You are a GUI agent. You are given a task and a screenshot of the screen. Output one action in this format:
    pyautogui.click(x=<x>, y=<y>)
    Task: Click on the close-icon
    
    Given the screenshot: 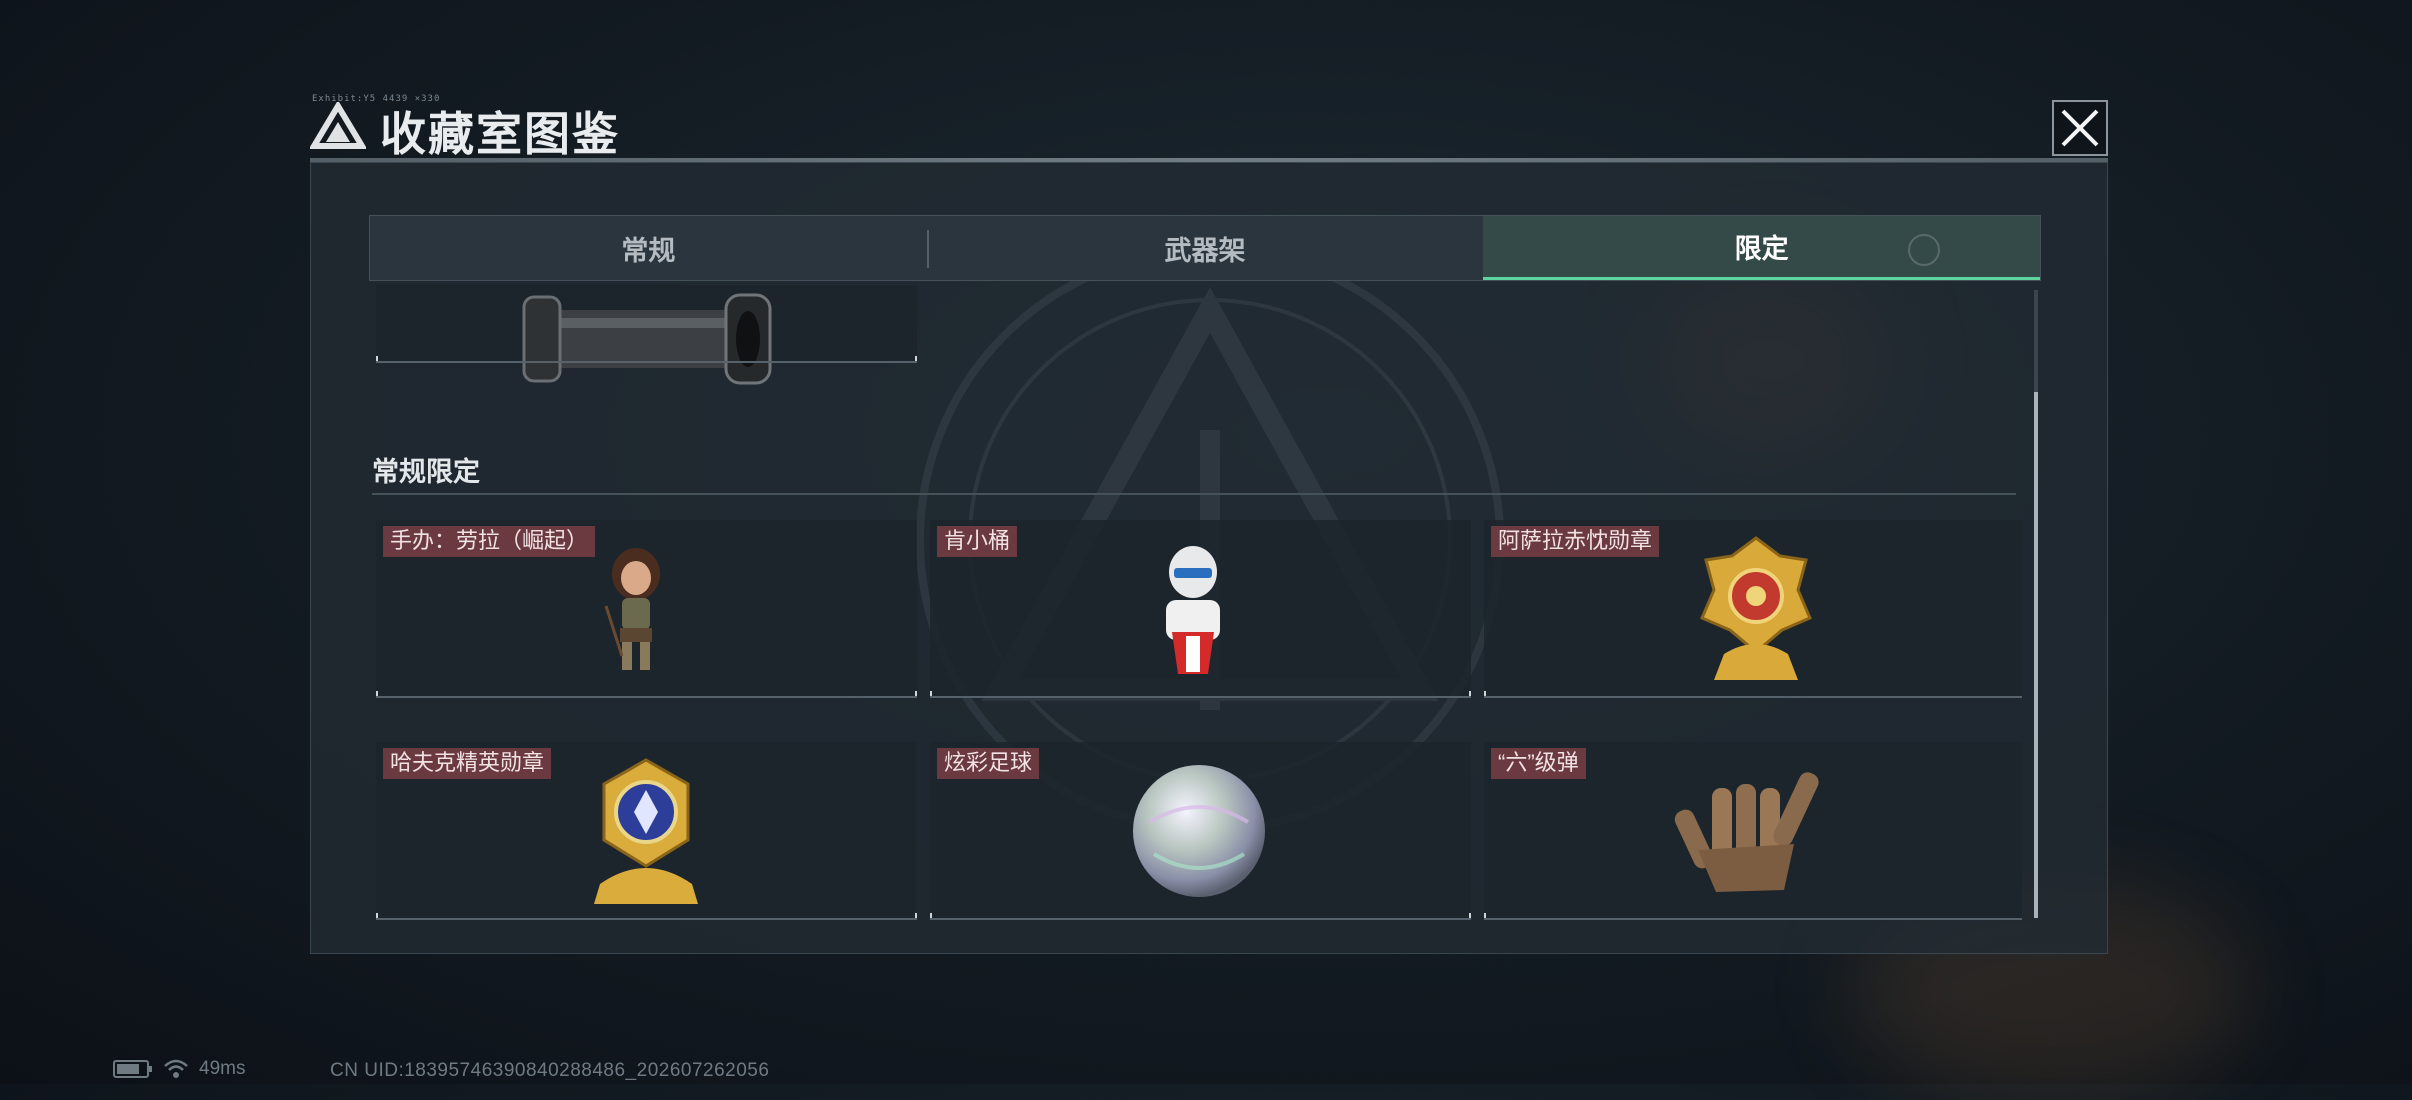 What is the action you would take?
    pyautogui.click(x=2080, y=128)
    